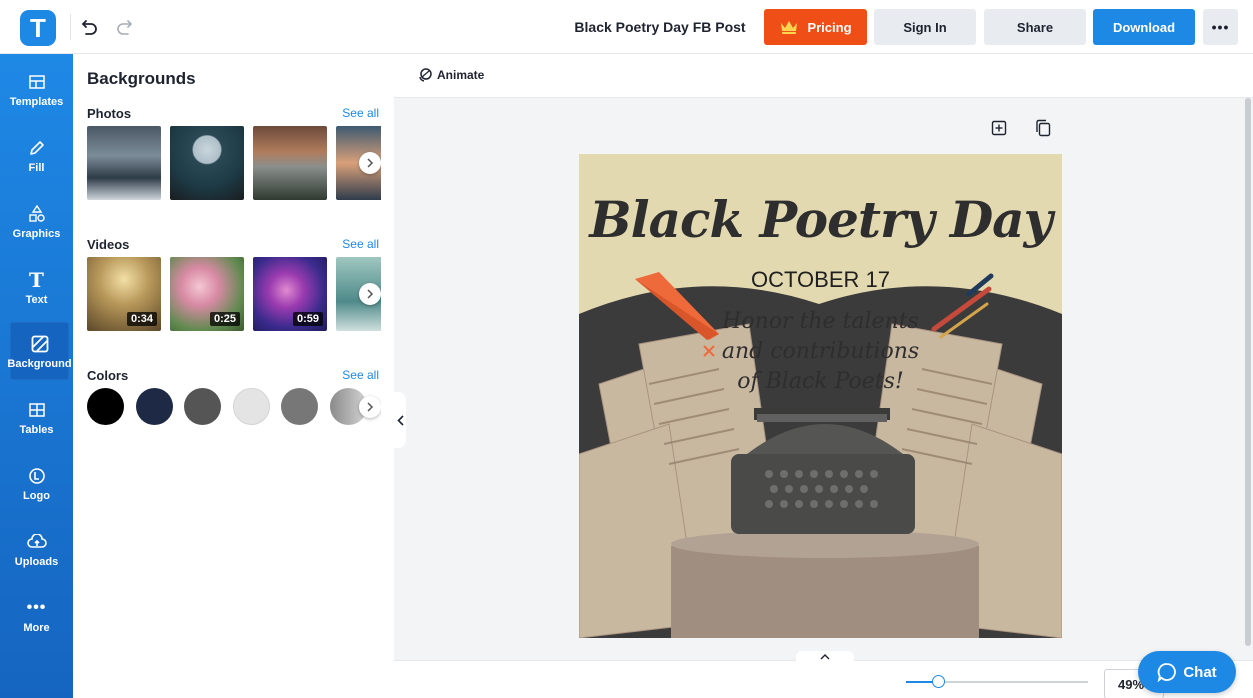 This screenshot has height=698, width=1253. I want to click on video-thumbnail-forest-path: 0:34, so click(124, 294).